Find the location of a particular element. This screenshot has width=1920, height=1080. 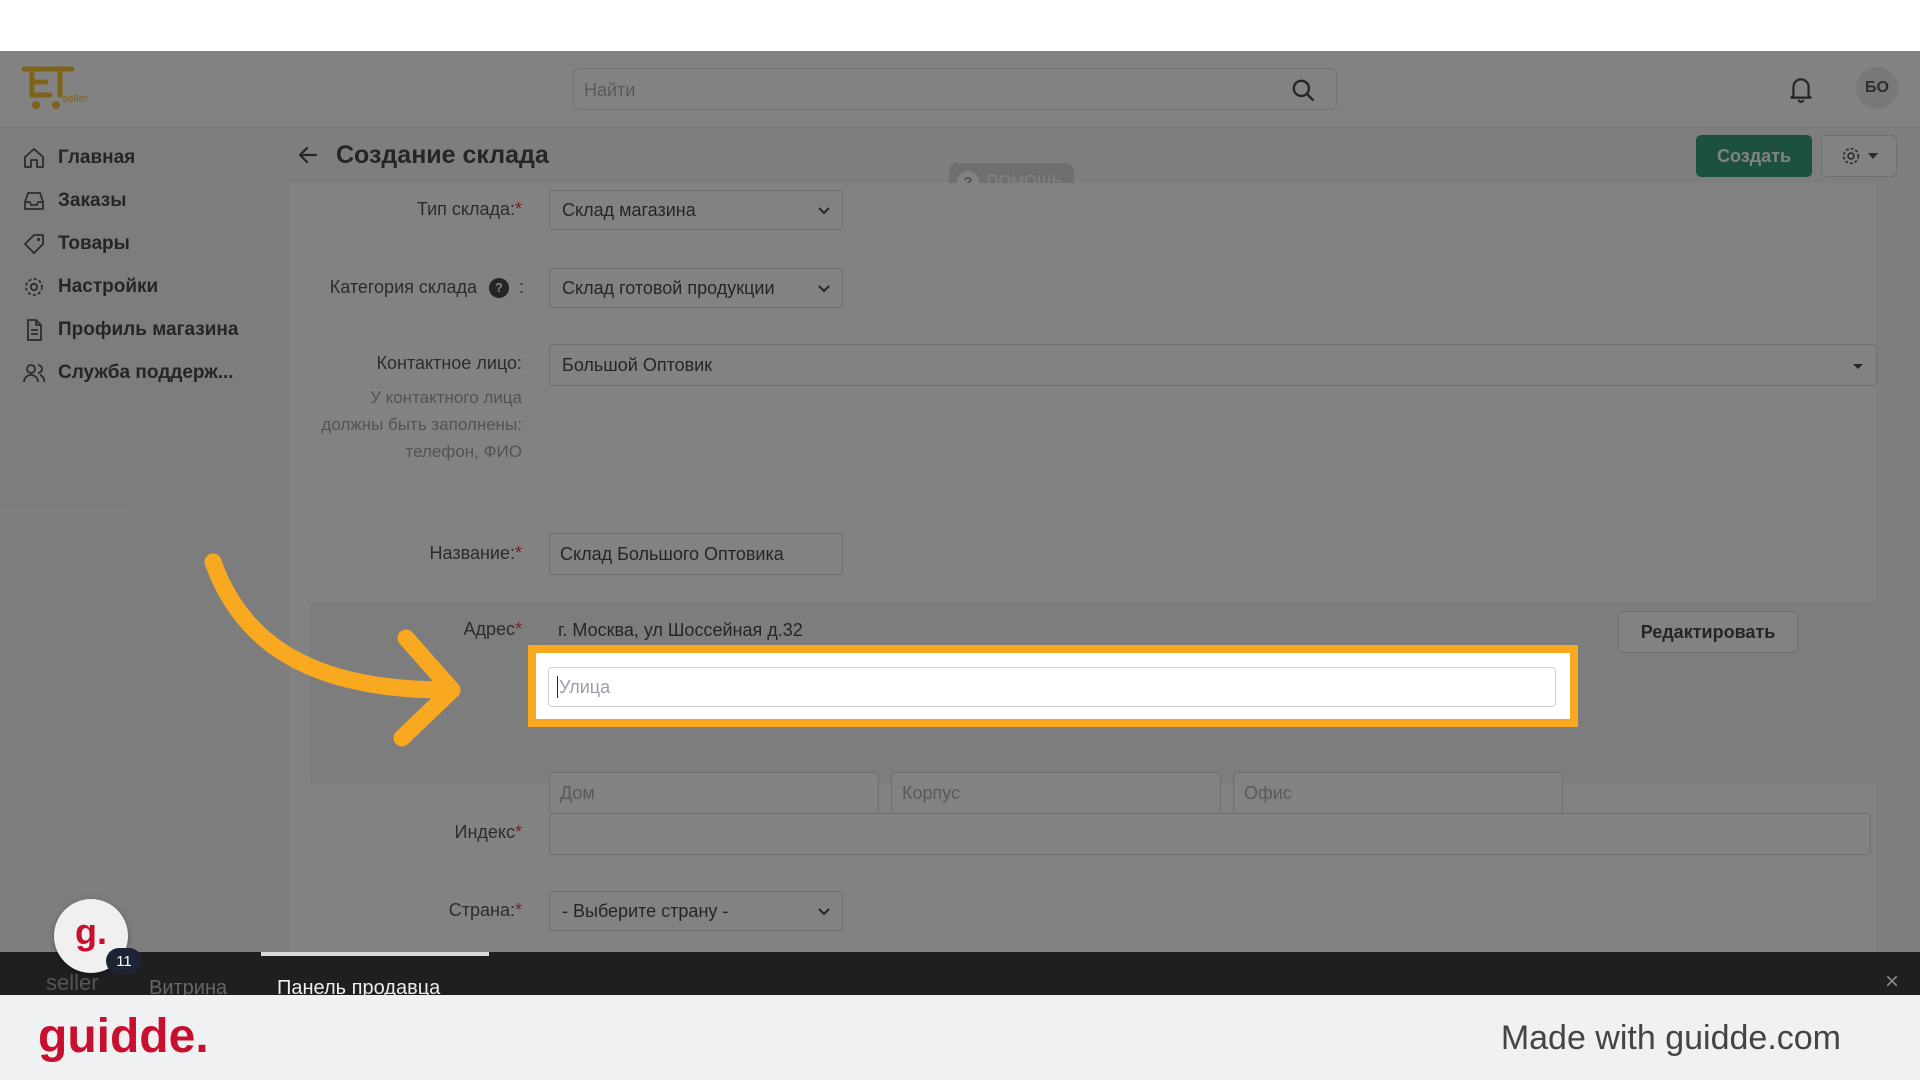

create-button-label: Создать is located at coordinates (1754, 155).